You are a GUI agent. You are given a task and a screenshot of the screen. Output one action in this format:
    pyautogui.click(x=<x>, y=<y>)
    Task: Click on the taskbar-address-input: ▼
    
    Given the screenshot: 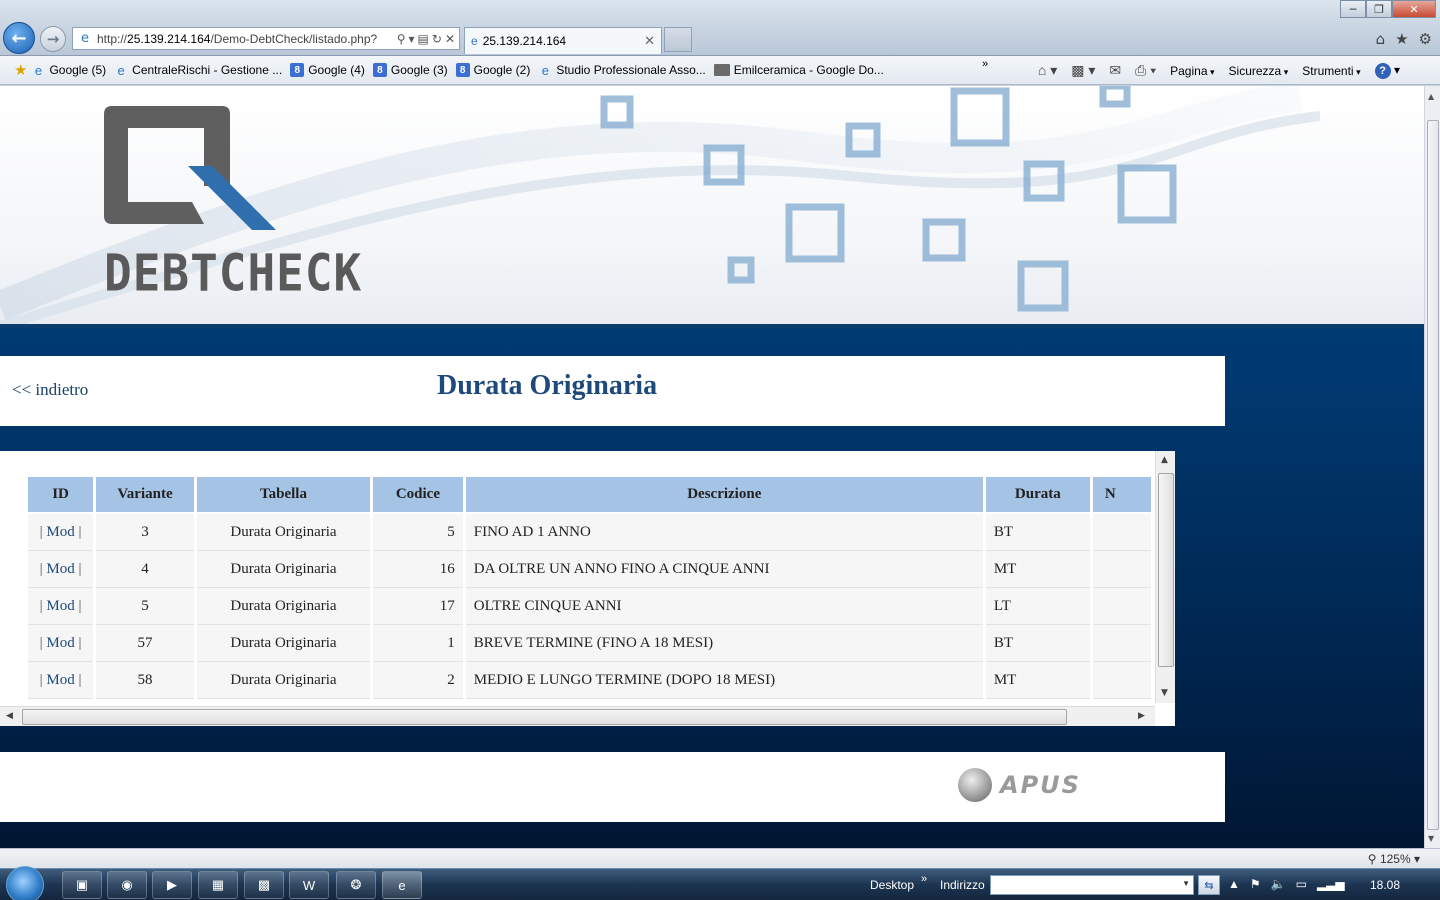 What is the action you would take?
    pyautogui.click(x=1092, y=885)
    